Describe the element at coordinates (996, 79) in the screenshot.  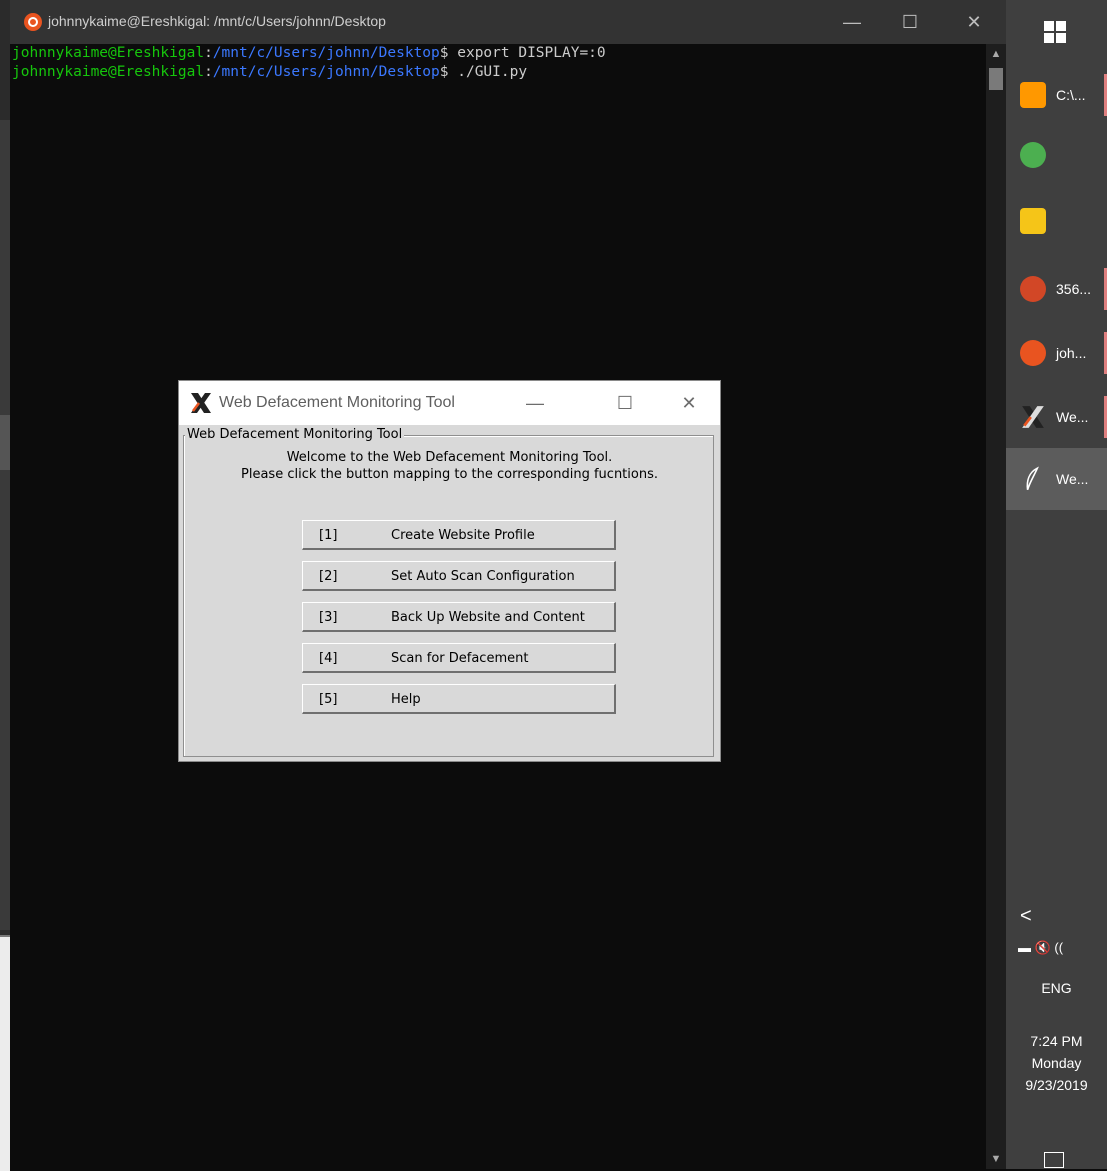
I see `scrollbar-thumb` at that location.